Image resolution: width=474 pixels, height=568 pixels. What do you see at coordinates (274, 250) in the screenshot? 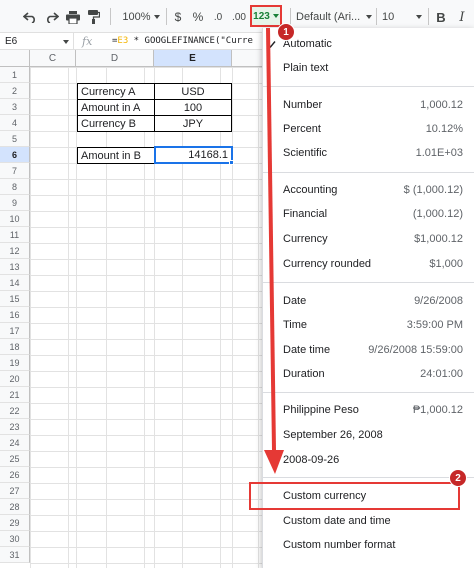
I see `arrow-annotation` at bounding box center [274, 250].